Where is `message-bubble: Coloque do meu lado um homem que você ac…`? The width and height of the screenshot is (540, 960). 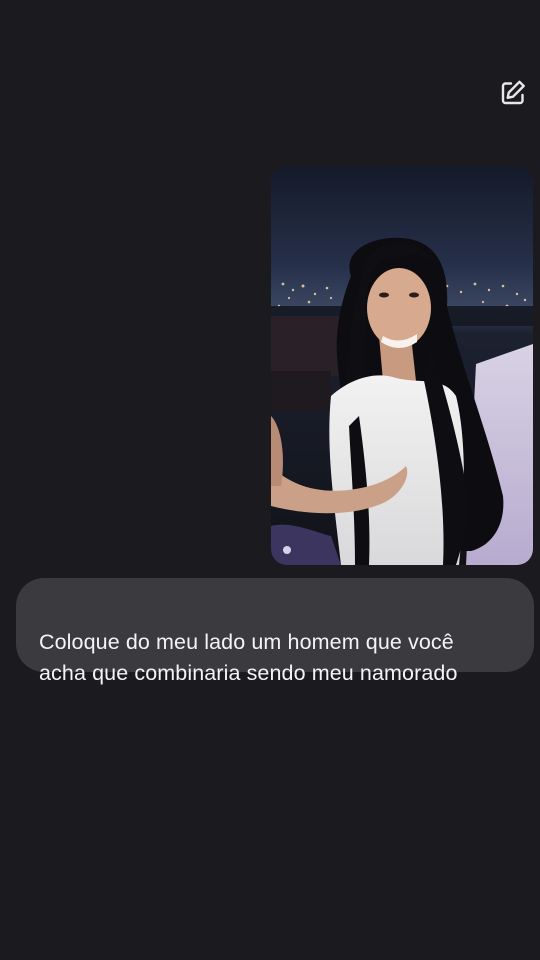 message-bubble: Coloque do meu lado um homem que você ac… is located at coordinates (275, 631).